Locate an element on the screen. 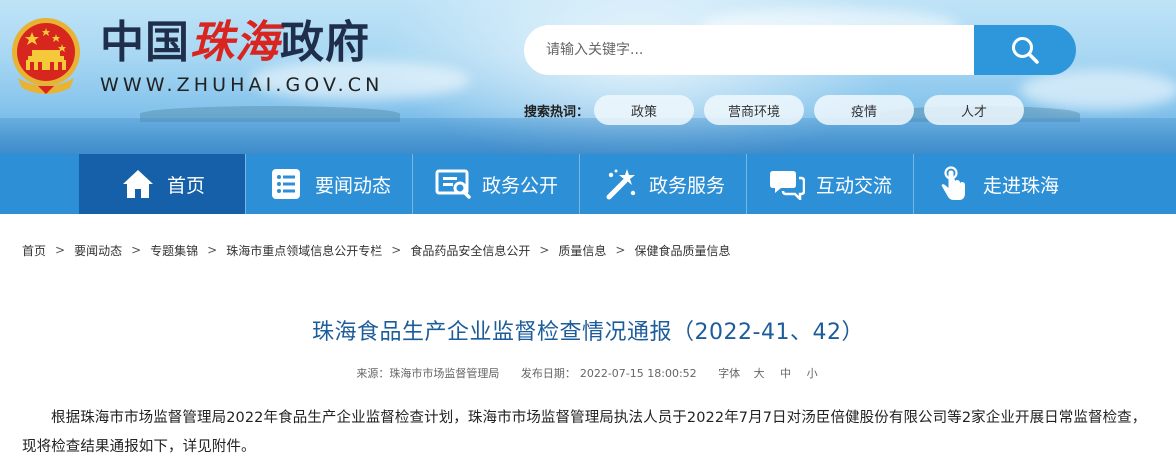 This screenshot has width=1176, height=467. hot-tag-talent: 人才 is located at coordinates (974, 110).